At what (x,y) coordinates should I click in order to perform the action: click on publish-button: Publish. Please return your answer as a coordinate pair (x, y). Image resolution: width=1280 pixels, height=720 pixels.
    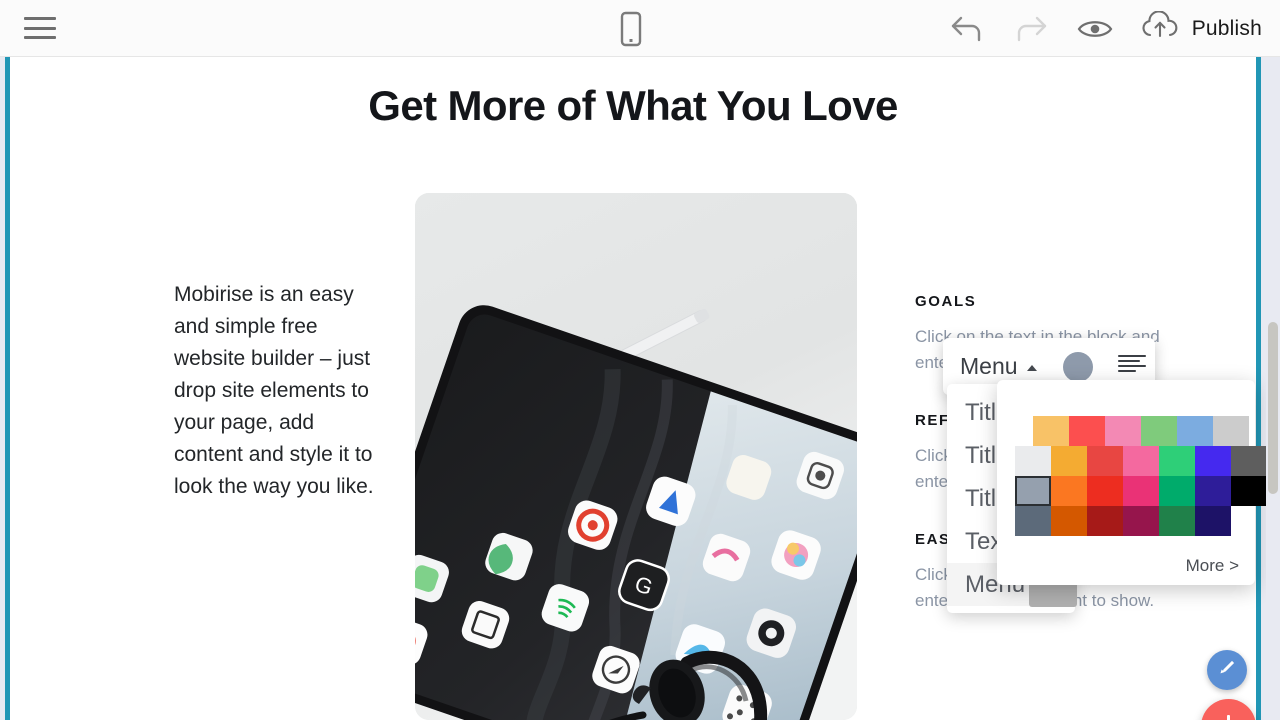
    Looking at the image, I should click on (1201, 28).